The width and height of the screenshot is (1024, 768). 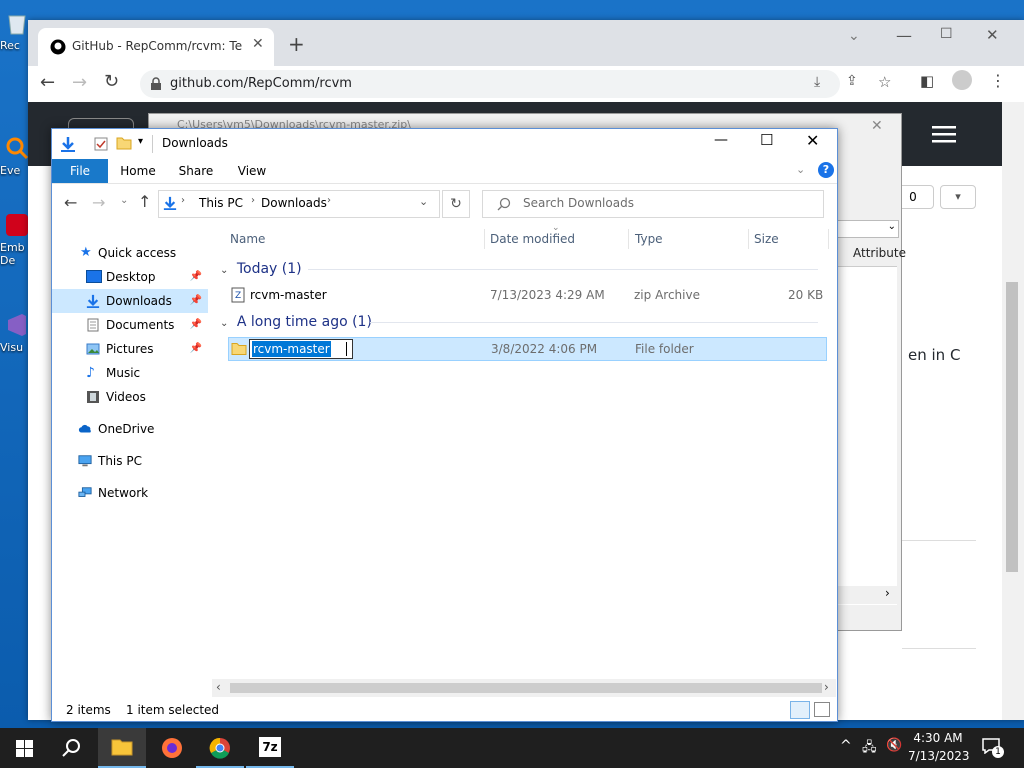 What do you see at coordinates (962, 80) in the screenshot?
I see `profile-avatar` at bounding box center [962, 80].